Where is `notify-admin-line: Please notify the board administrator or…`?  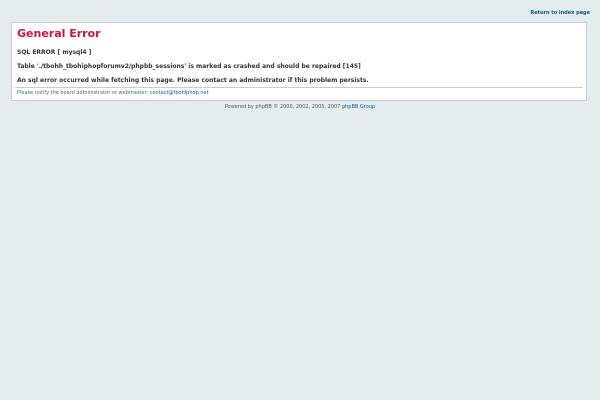 notify-admin-line: Please notify the board administrator or… is located at coordinates (113, 93).